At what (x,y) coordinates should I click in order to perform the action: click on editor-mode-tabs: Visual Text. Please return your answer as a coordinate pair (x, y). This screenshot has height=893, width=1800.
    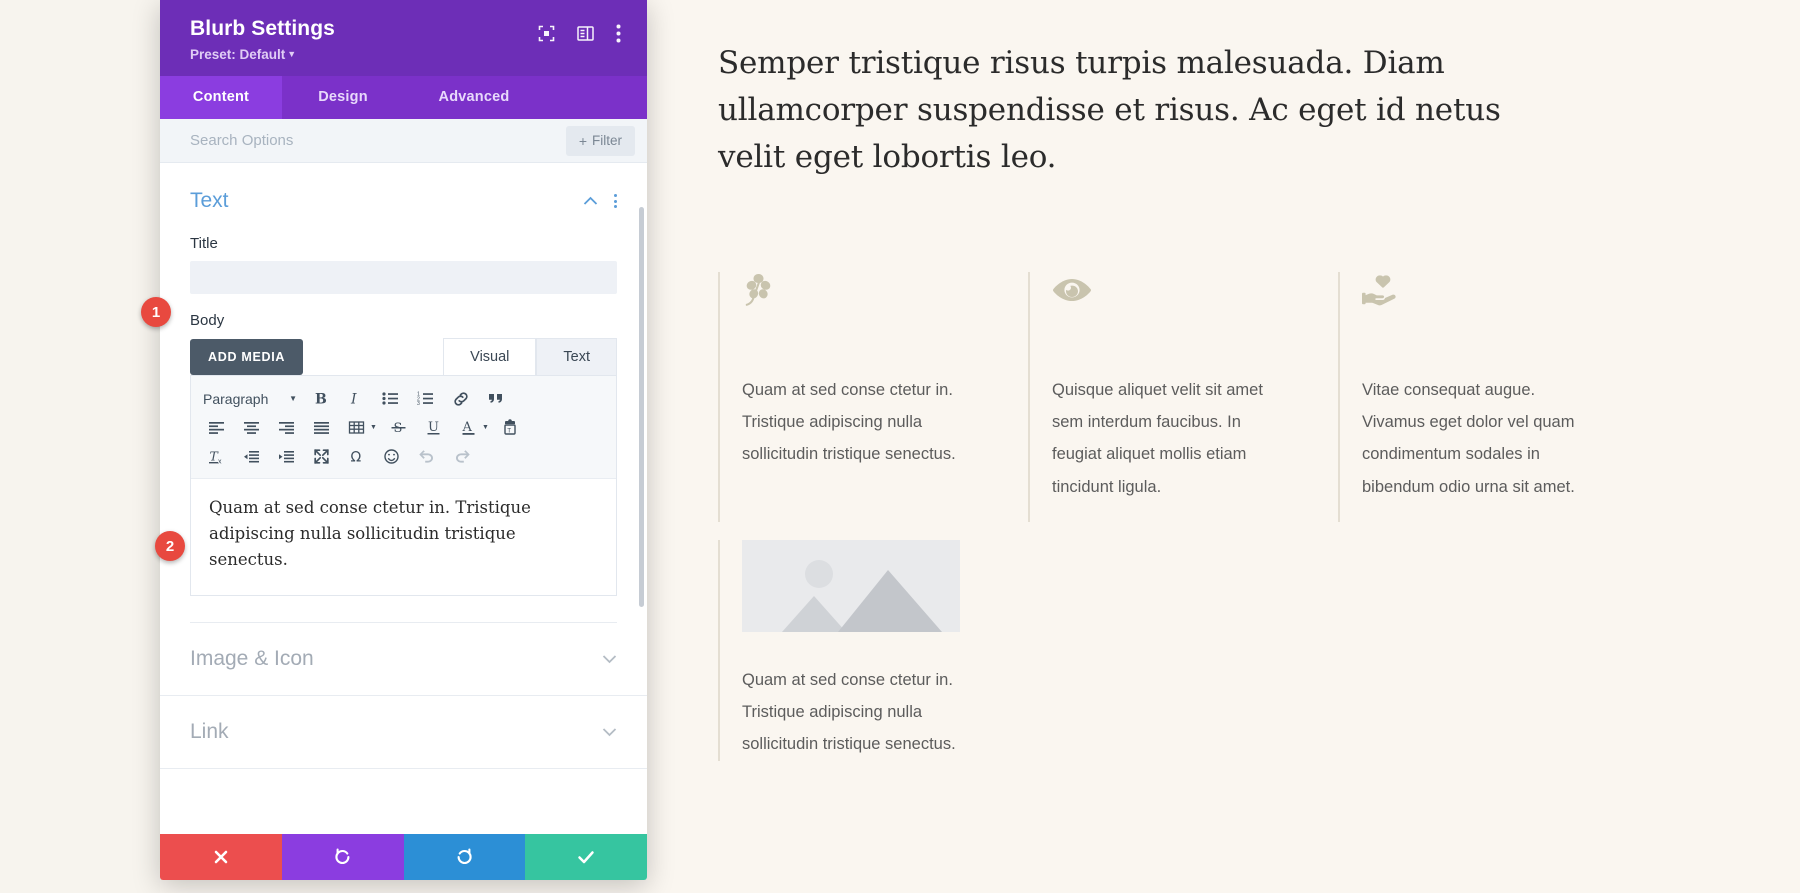
    Looking at the image, I should click on (530, 357).